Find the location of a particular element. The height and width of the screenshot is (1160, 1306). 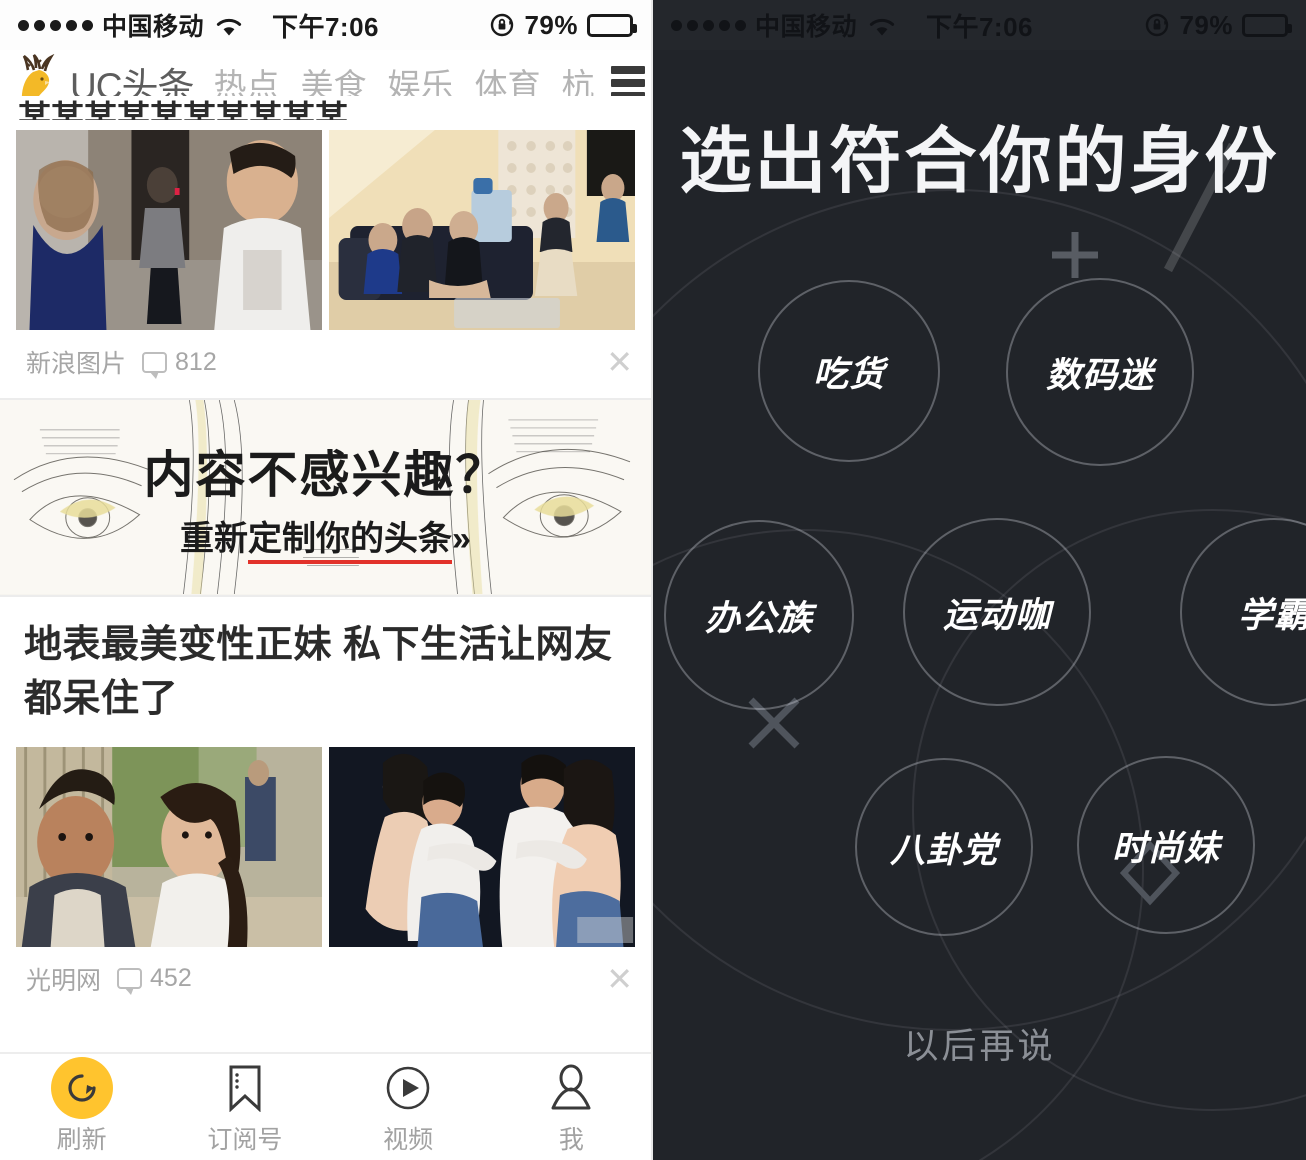

nav-item-refresh: 刷新 is located at coordinates (82, 1106).